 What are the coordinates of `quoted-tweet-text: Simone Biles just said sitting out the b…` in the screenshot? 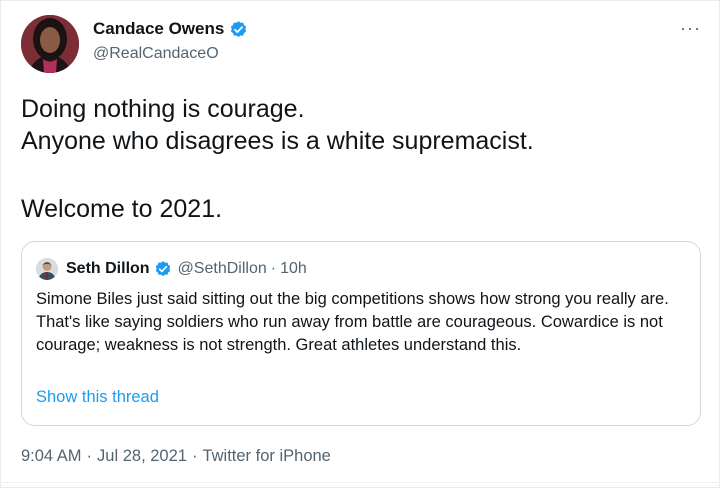 It's located at (352, 322).